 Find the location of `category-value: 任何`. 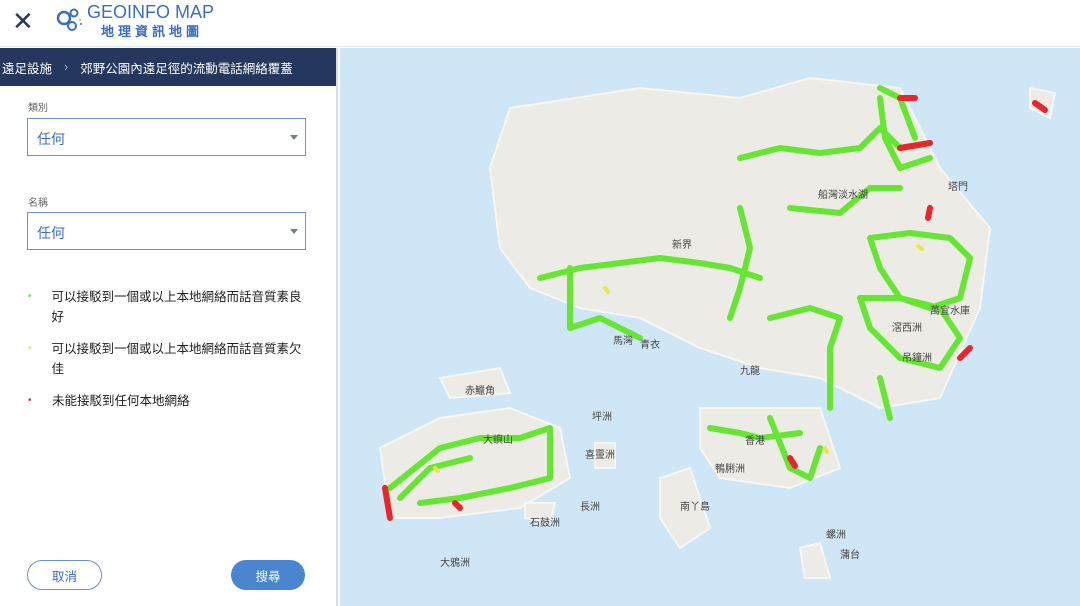

category-value: 任何 is located at coordinates (51, 139).